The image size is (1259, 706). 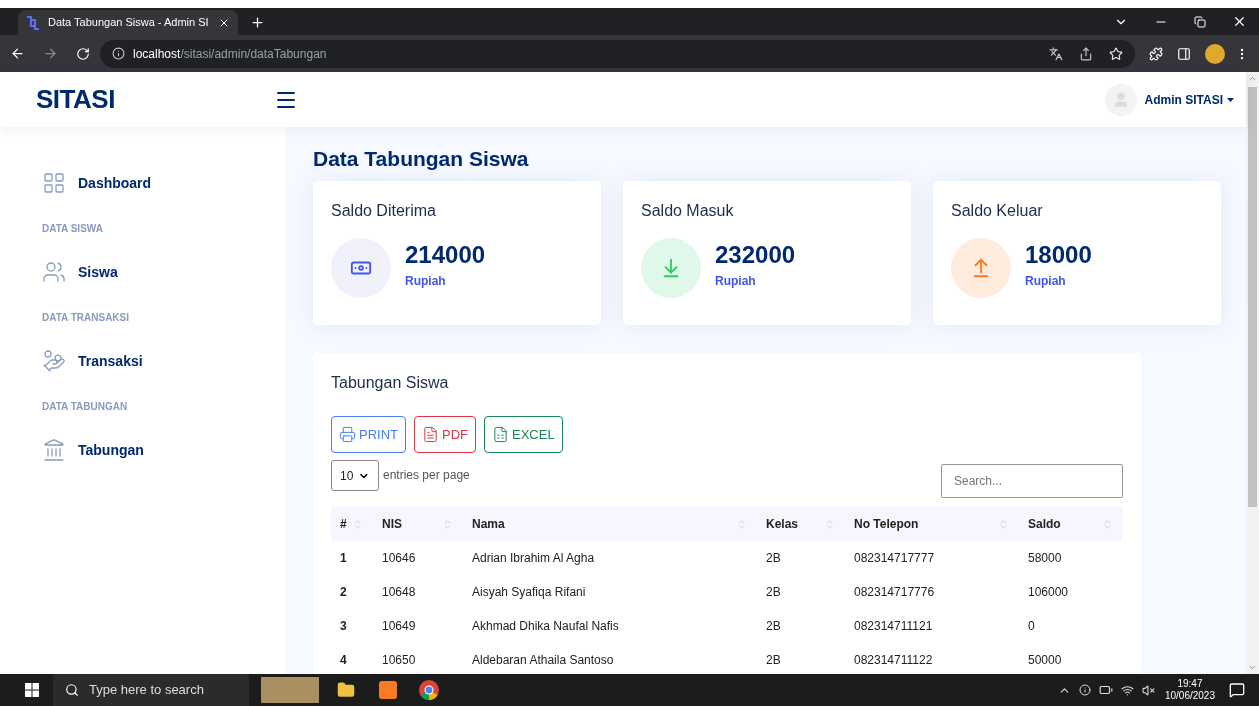 What do you see at coordinates (533, 558) in the screenshot?
I see `table-cell-text: Adrian Ibrahim Al Agha` at bounding box center [533, 558].